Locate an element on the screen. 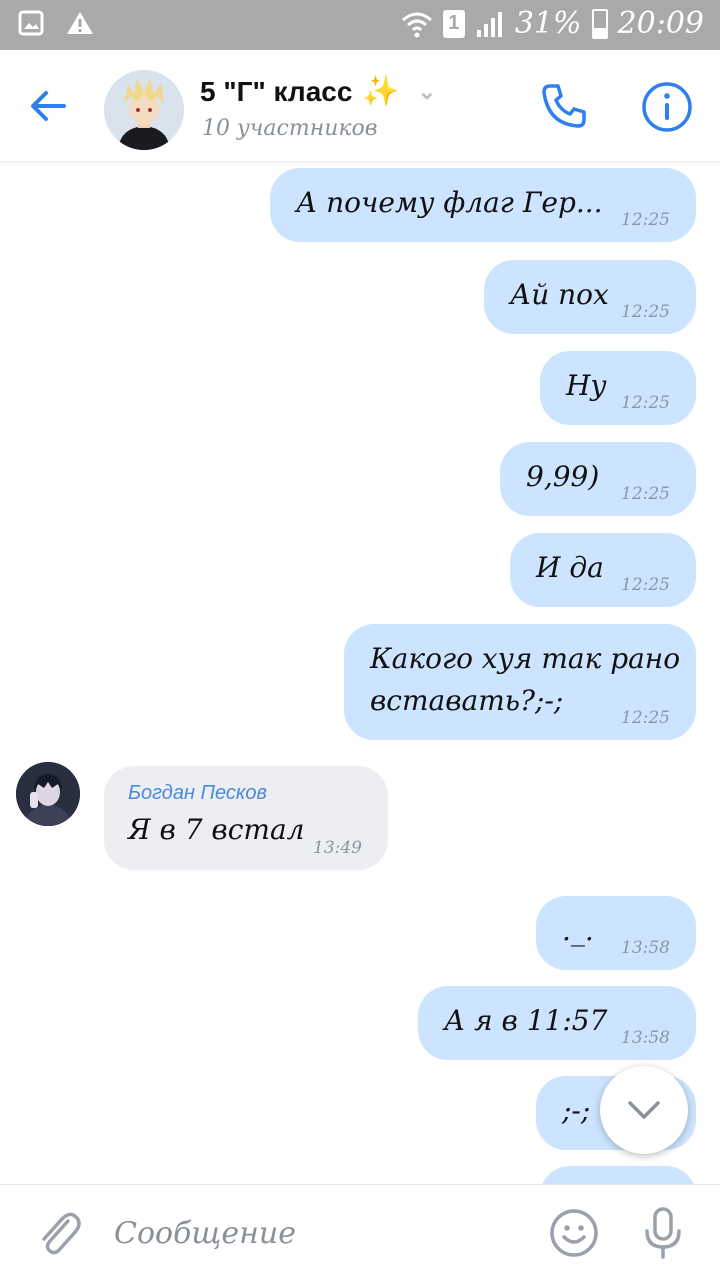 The width and height of the screenshot is (720, 1280). sparkles-emoji: ✨ is located at coordinates (381, 91).